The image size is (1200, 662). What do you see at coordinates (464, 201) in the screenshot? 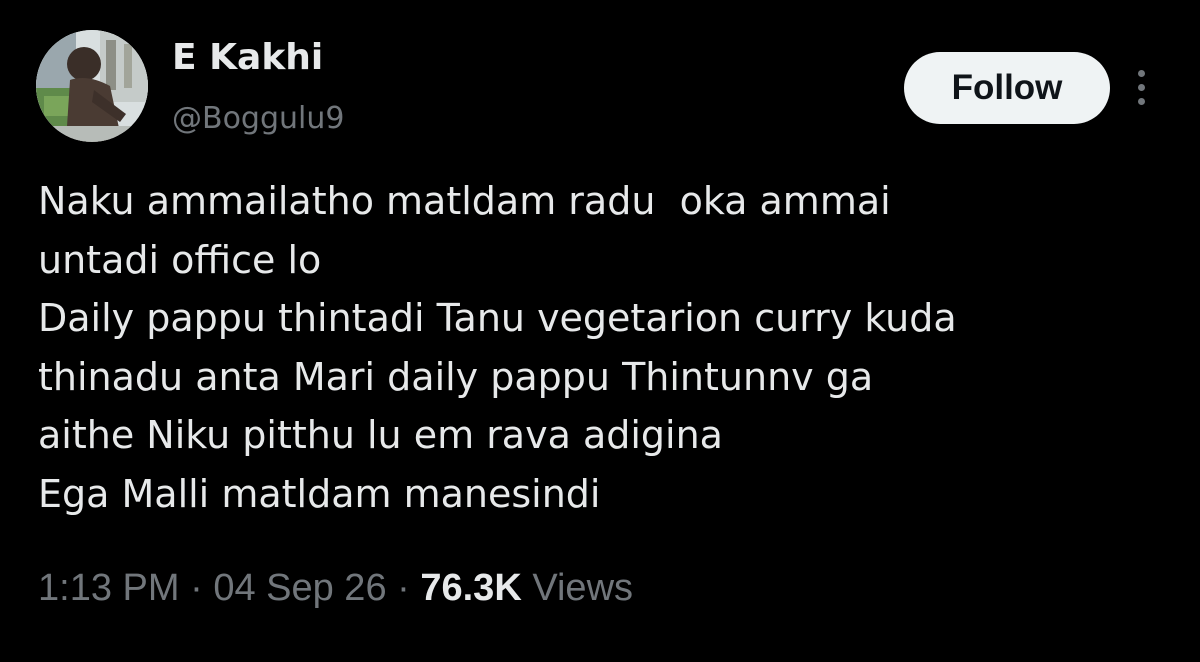
I see `tweet-text-line: Naku ammailatho matldam radu oka ammai` at bounding box center [464, 201].